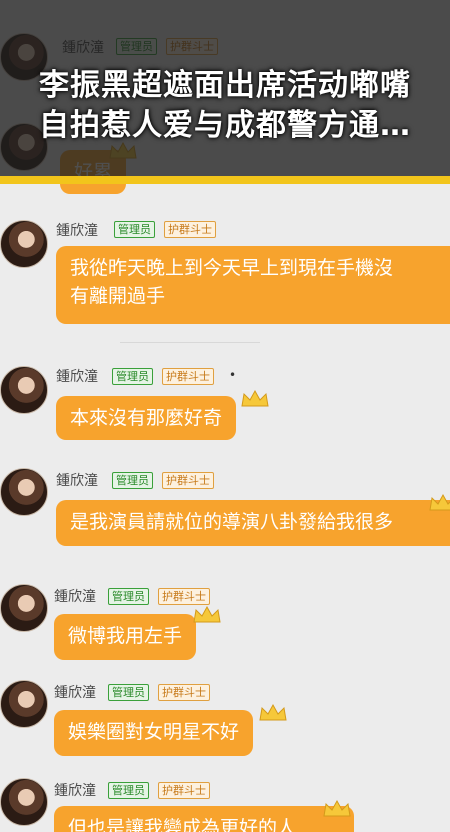 This screenshot has height=832, width=450. Describe the element at coordinates (204, 819) in the screenshot. I see `message-bubble: 但也是讓我變成為更好的人` at that location.